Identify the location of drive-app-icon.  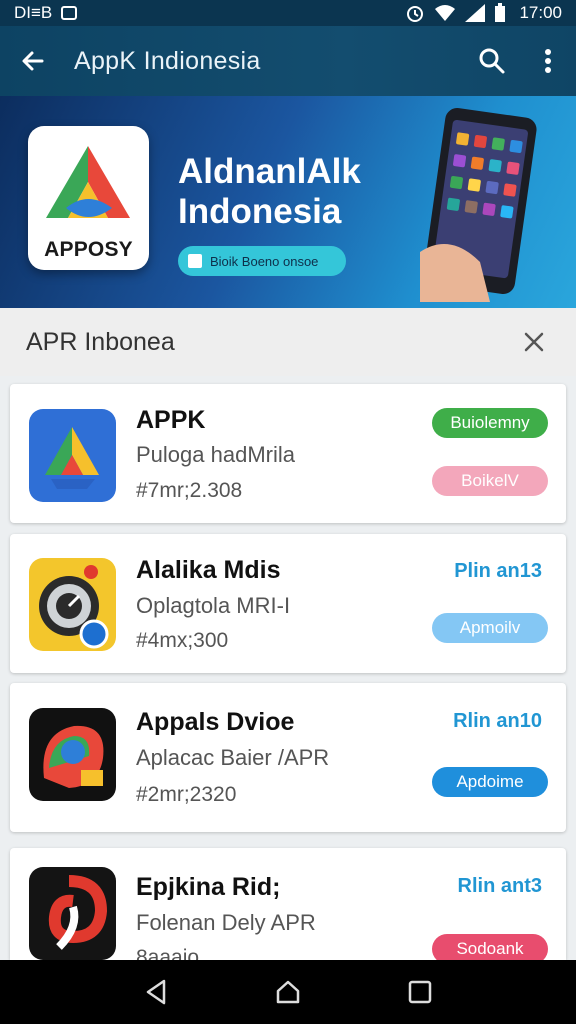
(72, 455).